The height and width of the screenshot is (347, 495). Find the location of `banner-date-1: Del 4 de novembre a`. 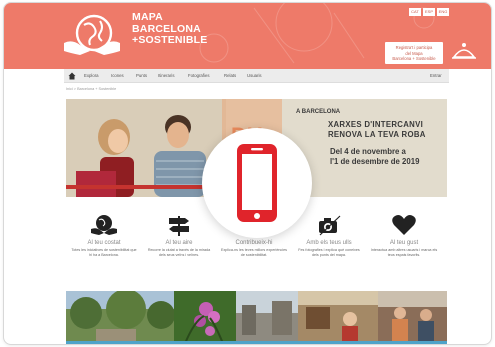

banner-date-1: Del 4 de novembre a is located at coordinates (368, 151).